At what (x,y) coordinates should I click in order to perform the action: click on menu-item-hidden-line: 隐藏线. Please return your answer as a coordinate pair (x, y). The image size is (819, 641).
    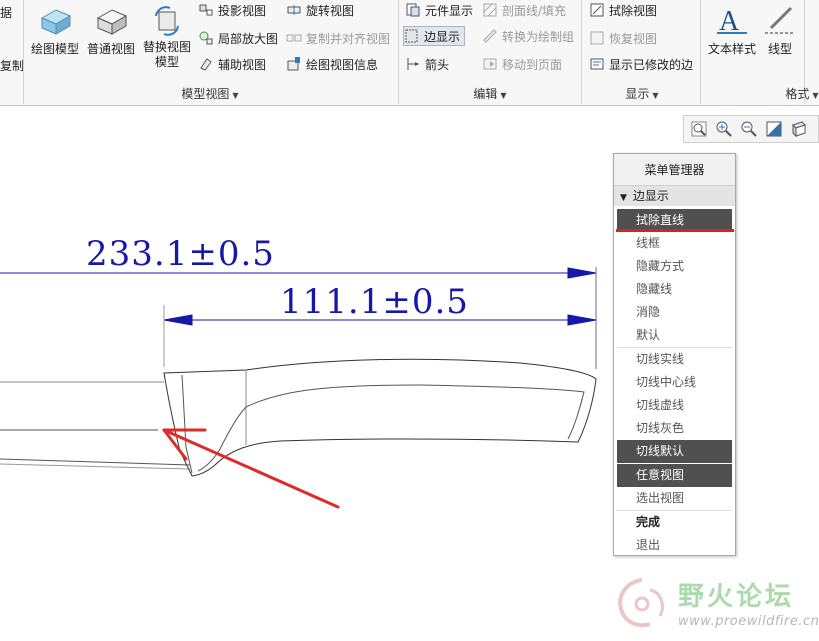
    Looking at the image, I should click on (674, 289).